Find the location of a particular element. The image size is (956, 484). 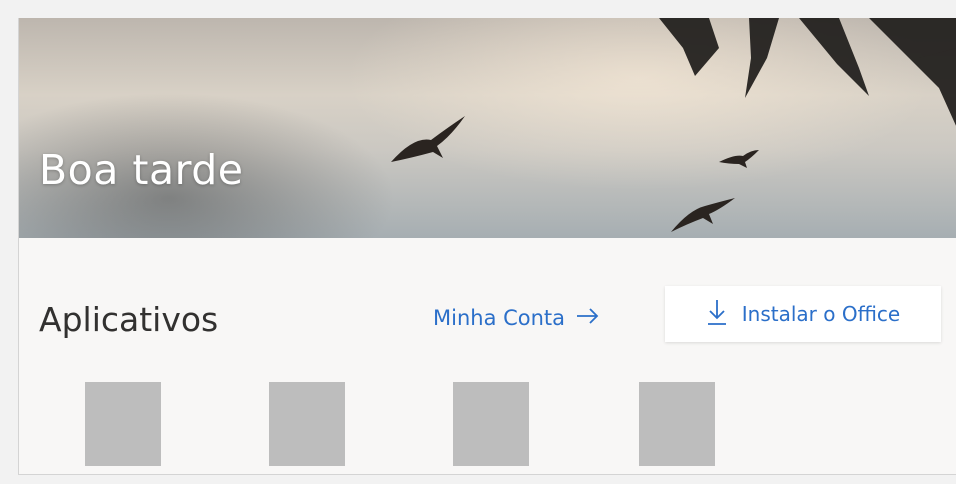

install-office-button: Instalar o Office is located at coordinates (803, 314).